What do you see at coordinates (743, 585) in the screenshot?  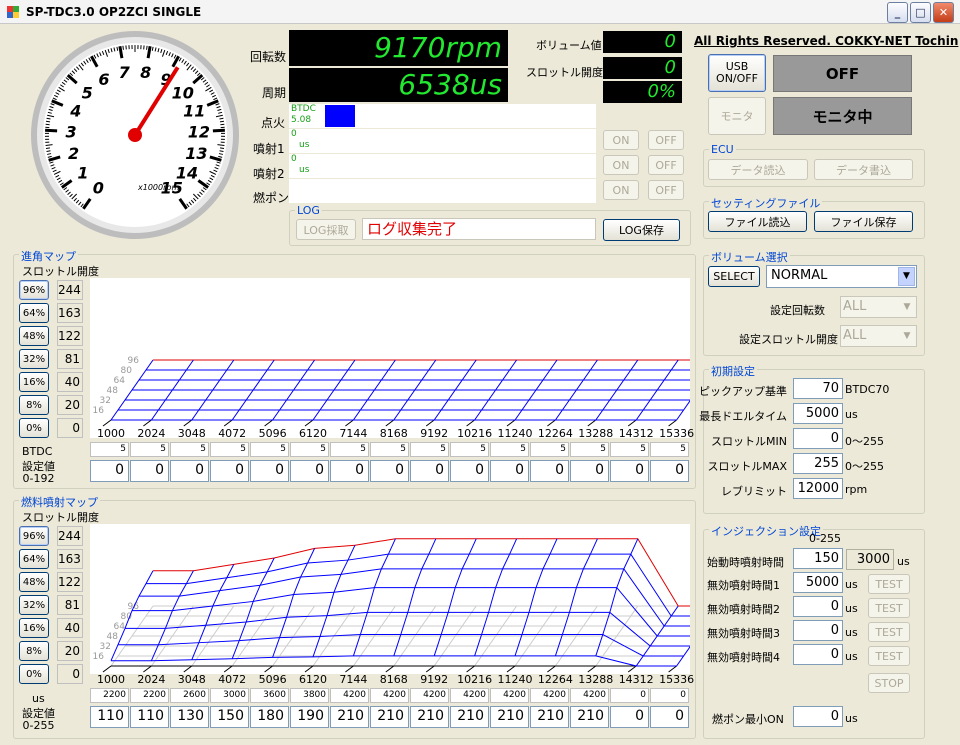 I see `invalid-injection-label: 無効噴射時間1` at bounding box center [743, 585].